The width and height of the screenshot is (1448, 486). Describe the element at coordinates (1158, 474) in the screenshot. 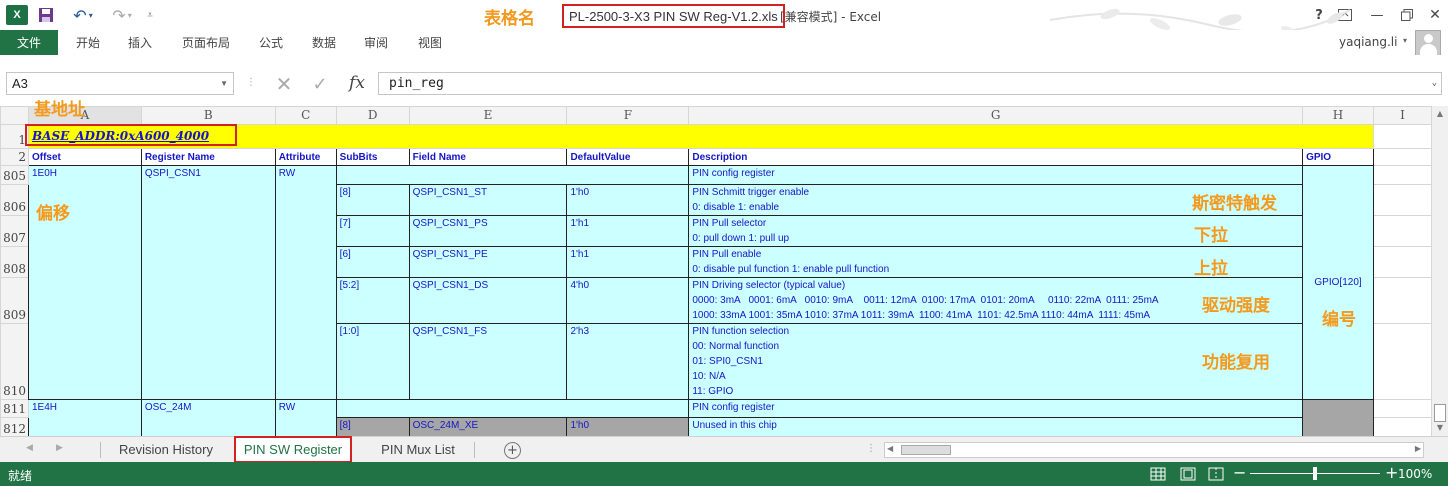

I see `normal-view-icon` at that location.